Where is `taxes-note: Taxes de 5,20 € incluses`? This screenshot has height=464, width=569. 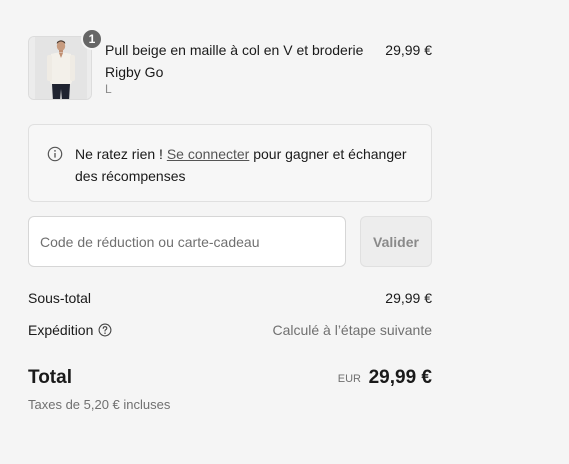 taxes-note: Taxes de 5,20 € incluses is located at coordinates (99, 404).